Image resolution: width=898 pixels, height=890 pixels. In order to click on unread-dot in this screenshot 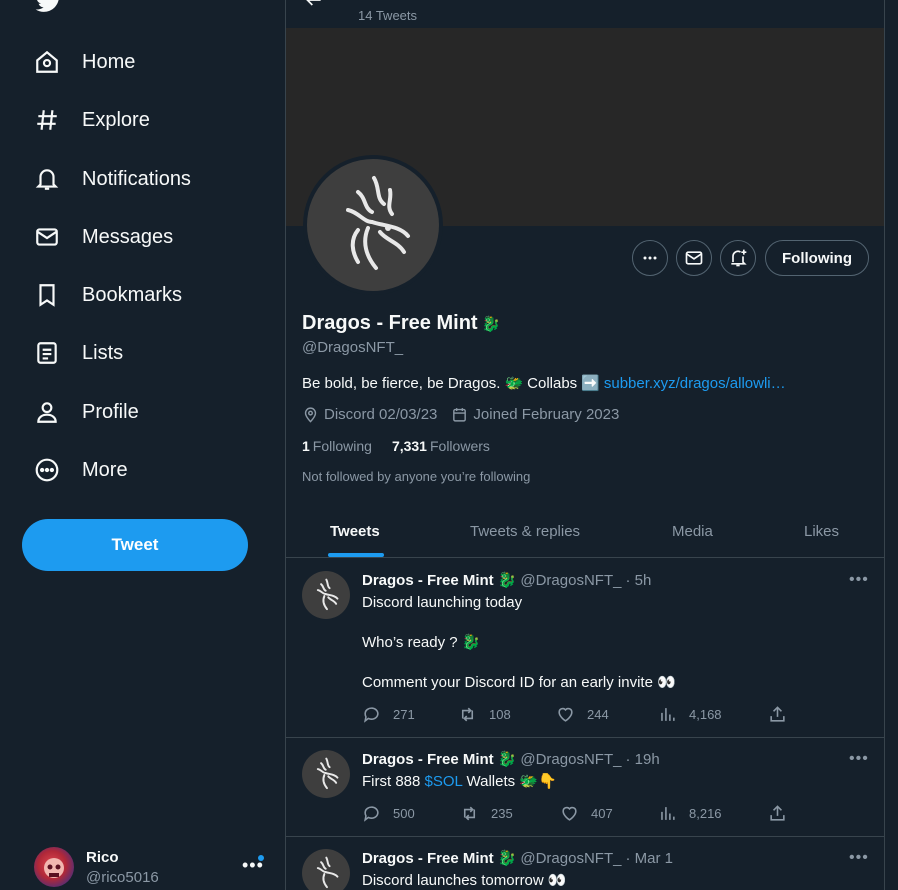, I will do `click(261, 858)`.